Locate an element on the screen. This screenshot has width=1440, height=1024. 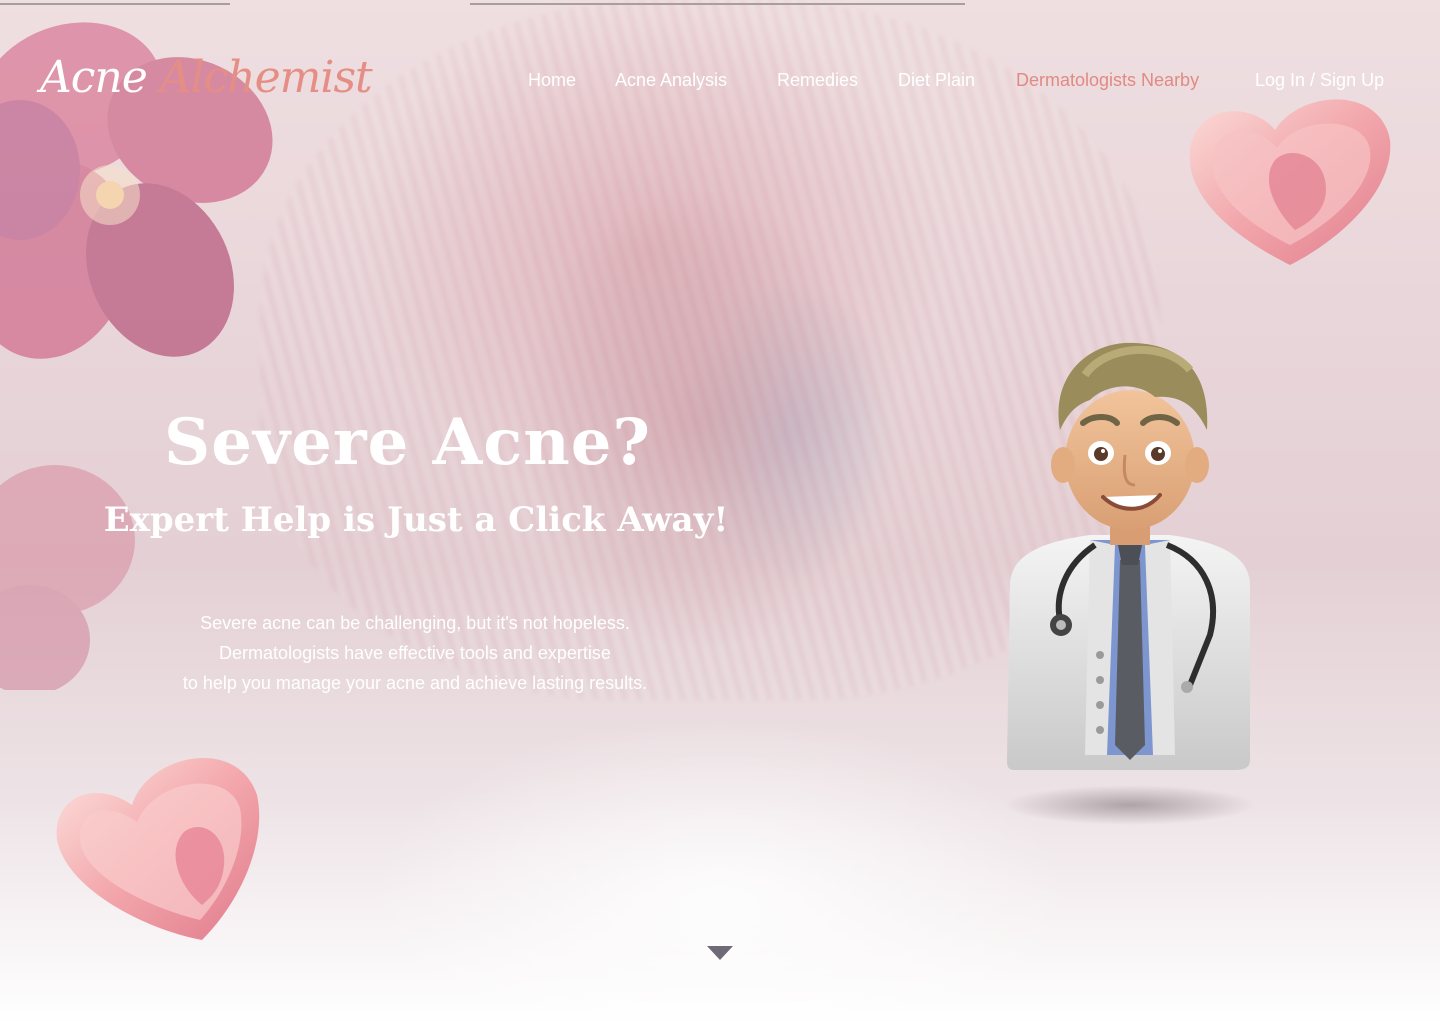
nav-item-home: Home is located at coordinates (552, 80).